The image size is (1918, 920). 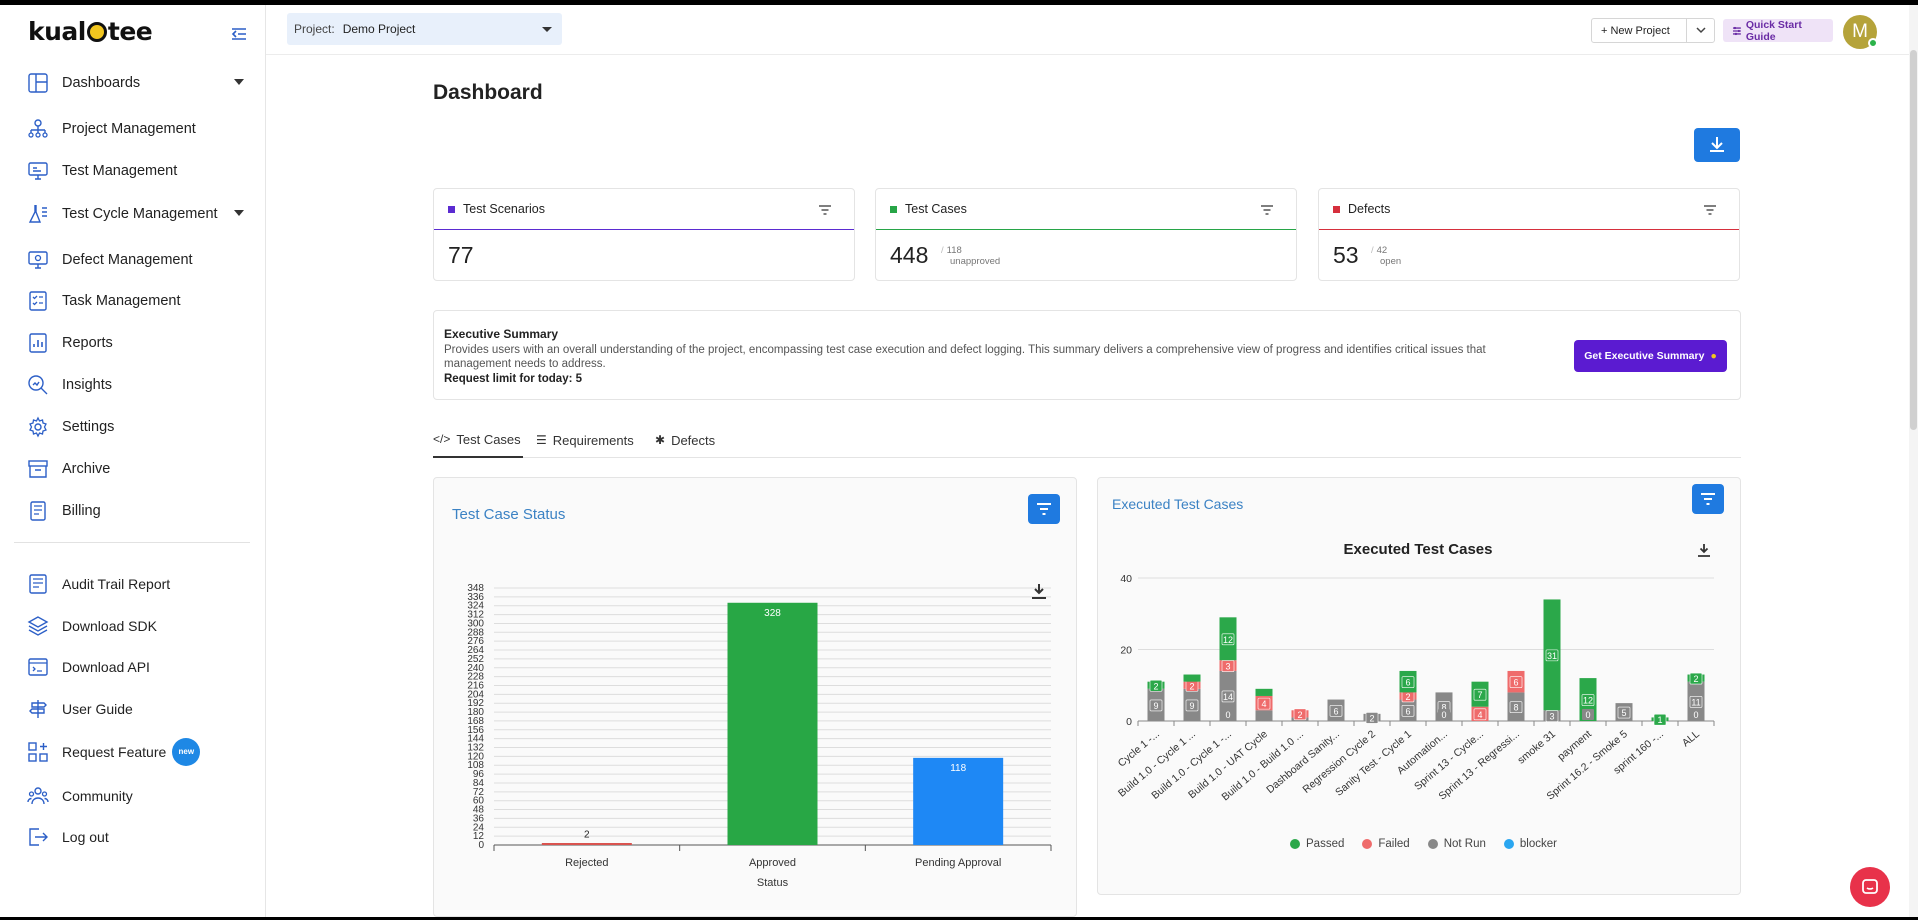 I want to click on y-tick-label: 0, so click(x=1129, y=722).